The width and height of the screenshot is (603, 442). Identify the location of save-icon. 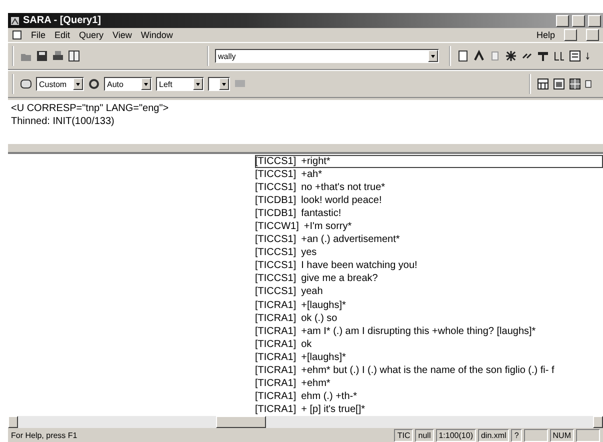
(42, 56).